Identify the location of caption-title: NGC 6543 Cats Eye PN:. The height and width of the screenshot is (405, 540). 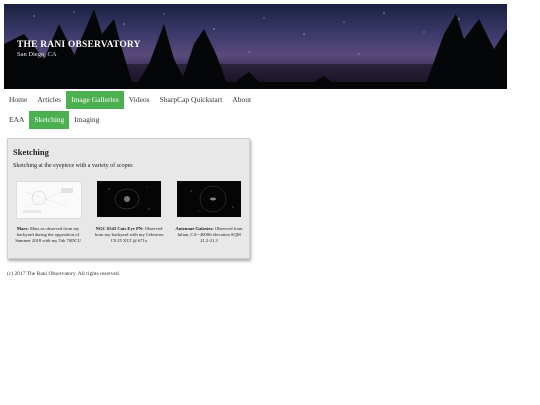
(119, 228).